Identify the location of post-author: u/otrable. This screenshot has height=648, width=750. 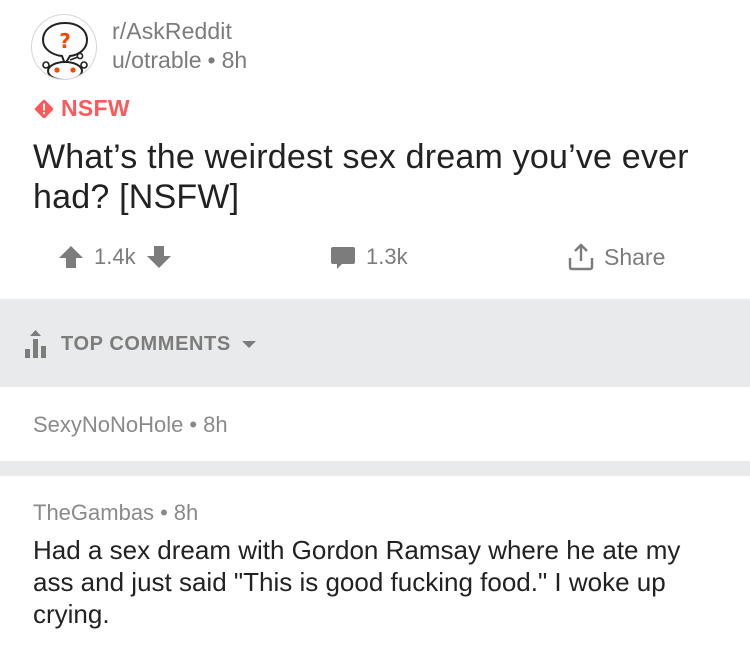
(157, 60).